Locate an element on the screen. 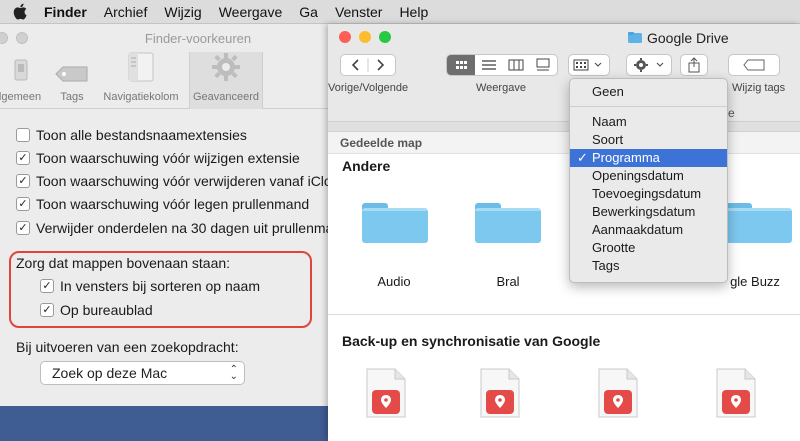 The image size is (800, 441). menu-item-programma: ✓ Programma is located at coordinates (648, 158).